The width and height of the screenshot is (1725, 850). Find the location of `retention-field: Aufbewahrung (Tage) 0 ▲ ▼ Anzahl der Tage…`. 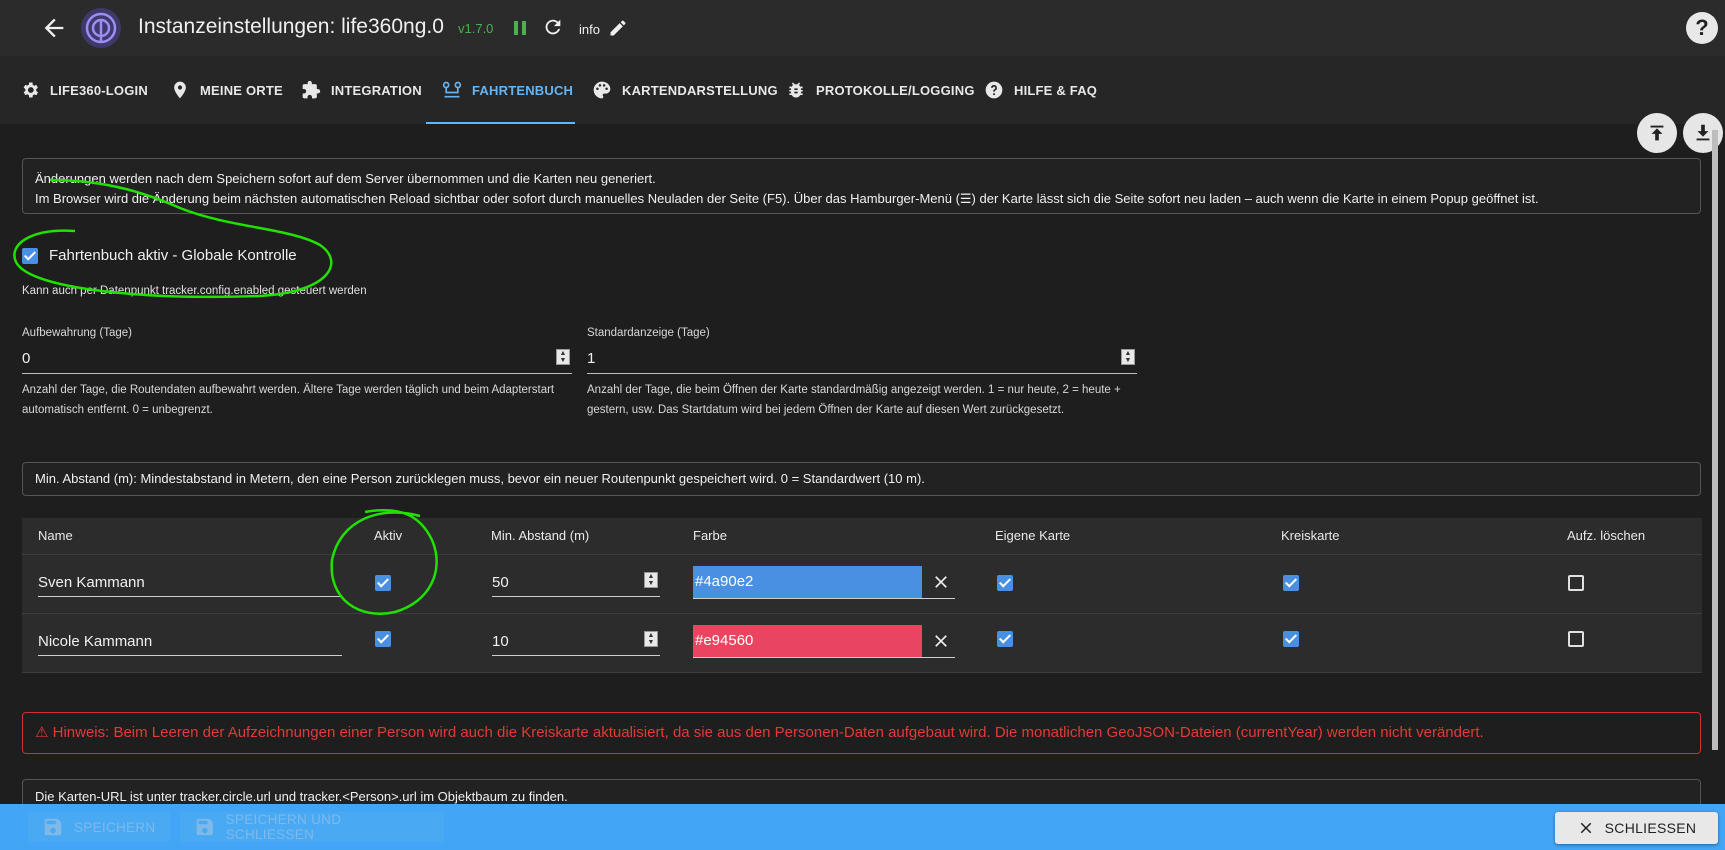

retention-field: Aufbewahrung (Tage) 0 ▲ ▼ Anzahl der Tage… is located at coordinates (297, 373).